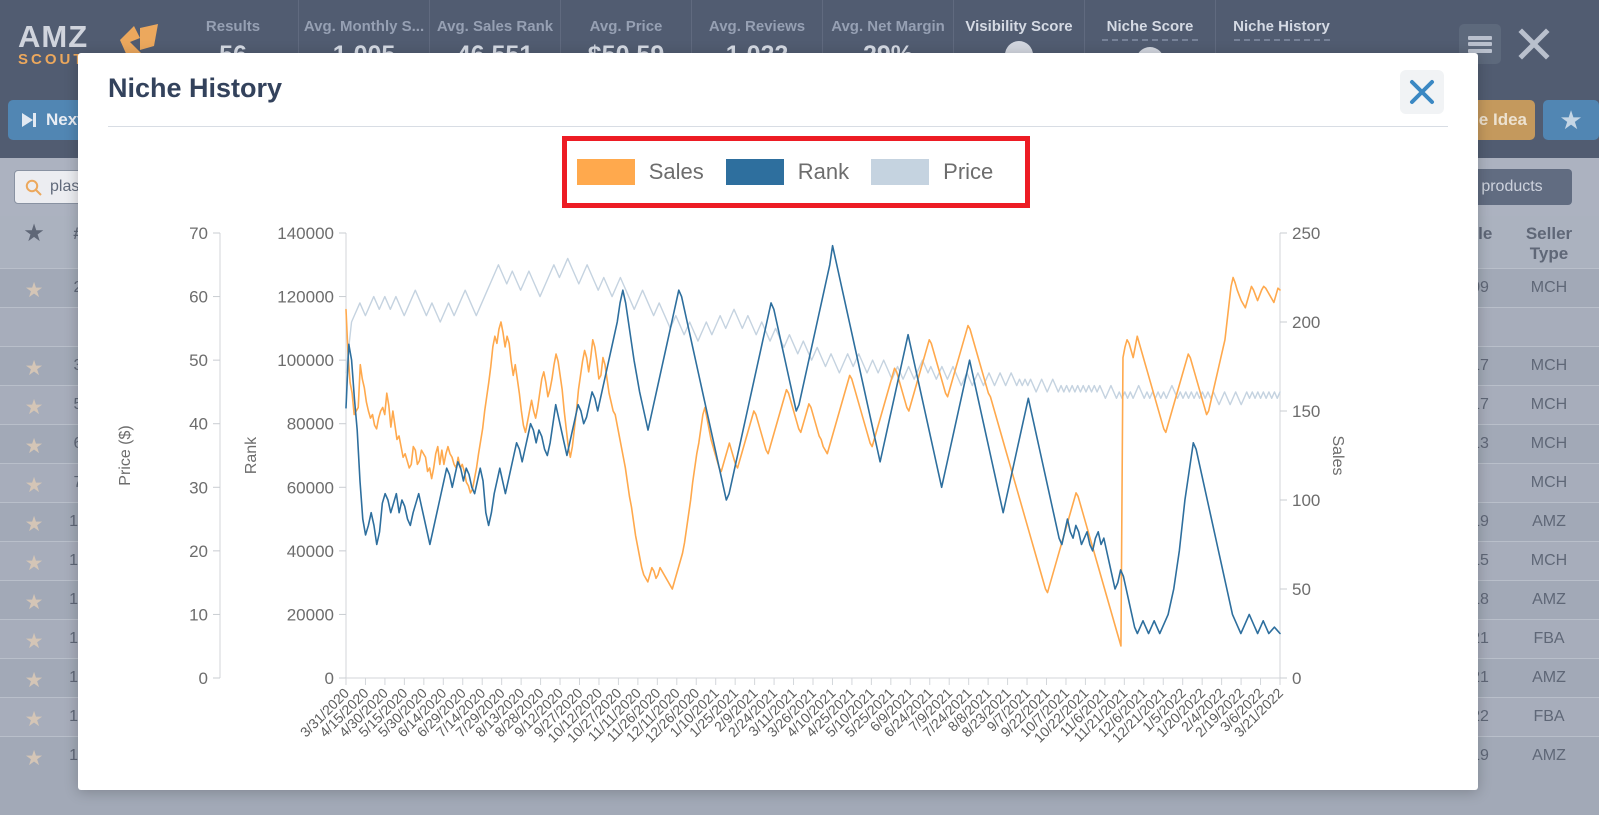  I want to click on svg-text: 40000, so click(310, 551).